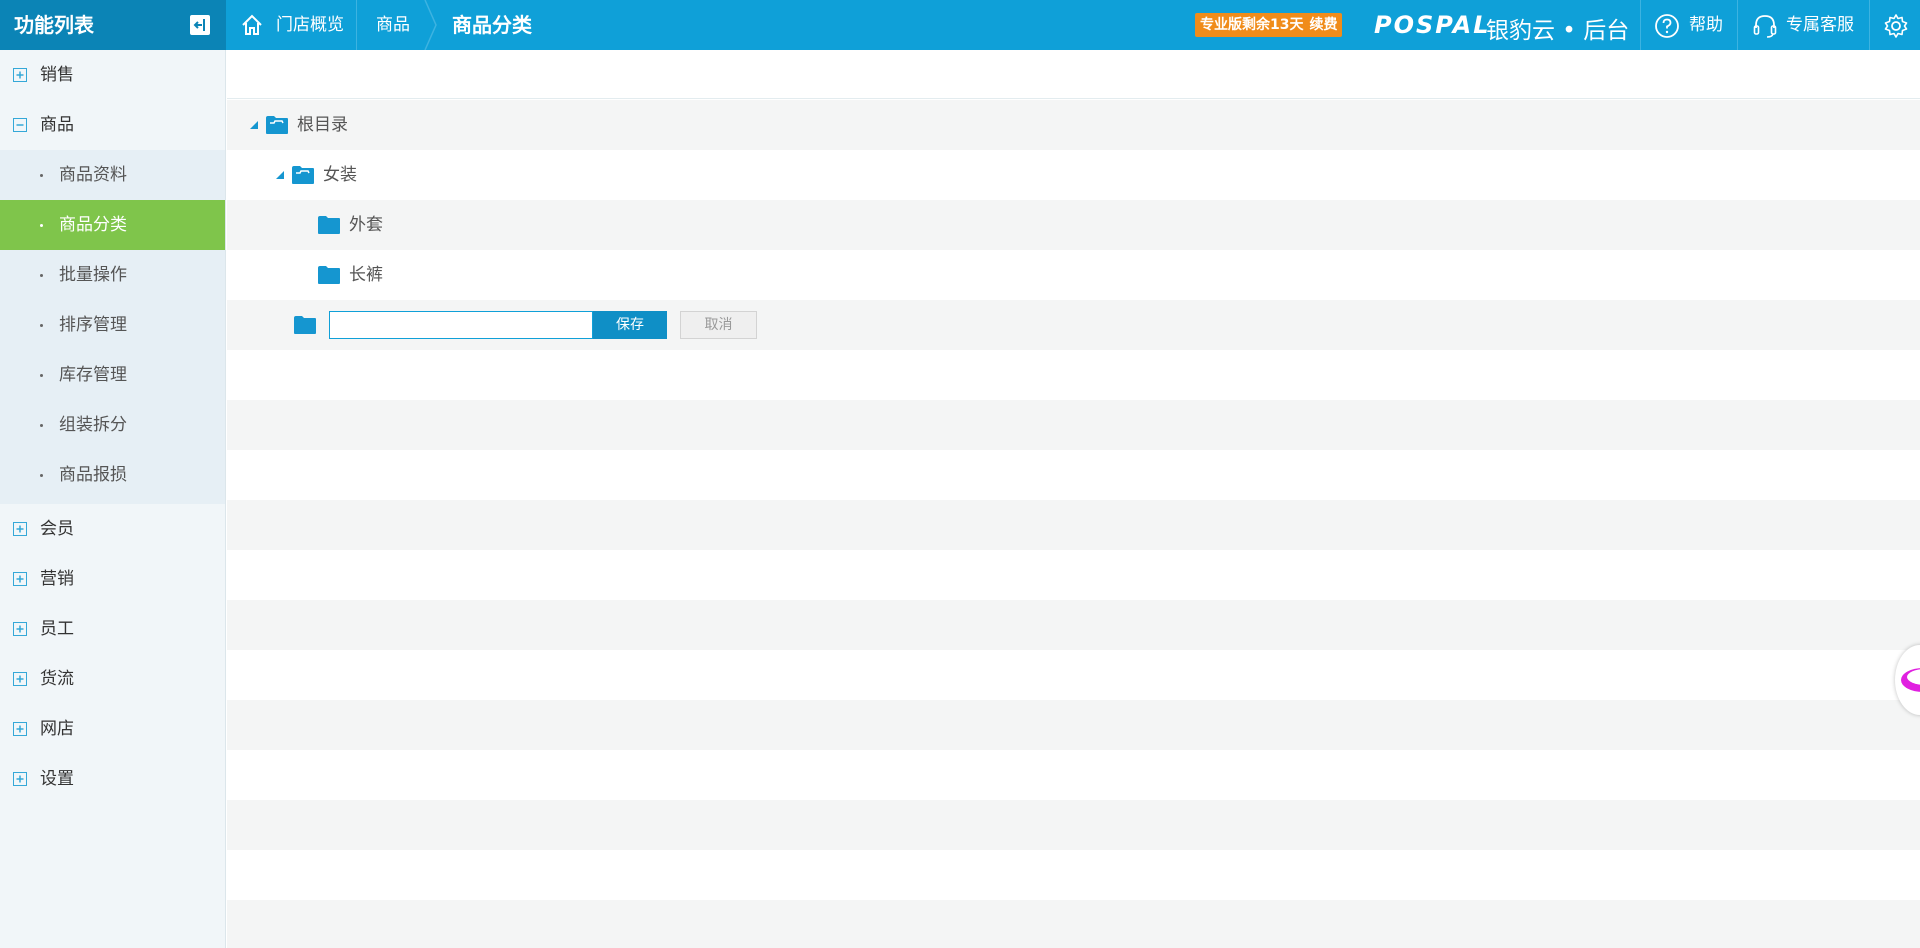 The height and width of the screenshot is (948, 1920). I want to click on sidebar-item-label: 商品报损, so click(93, 475).